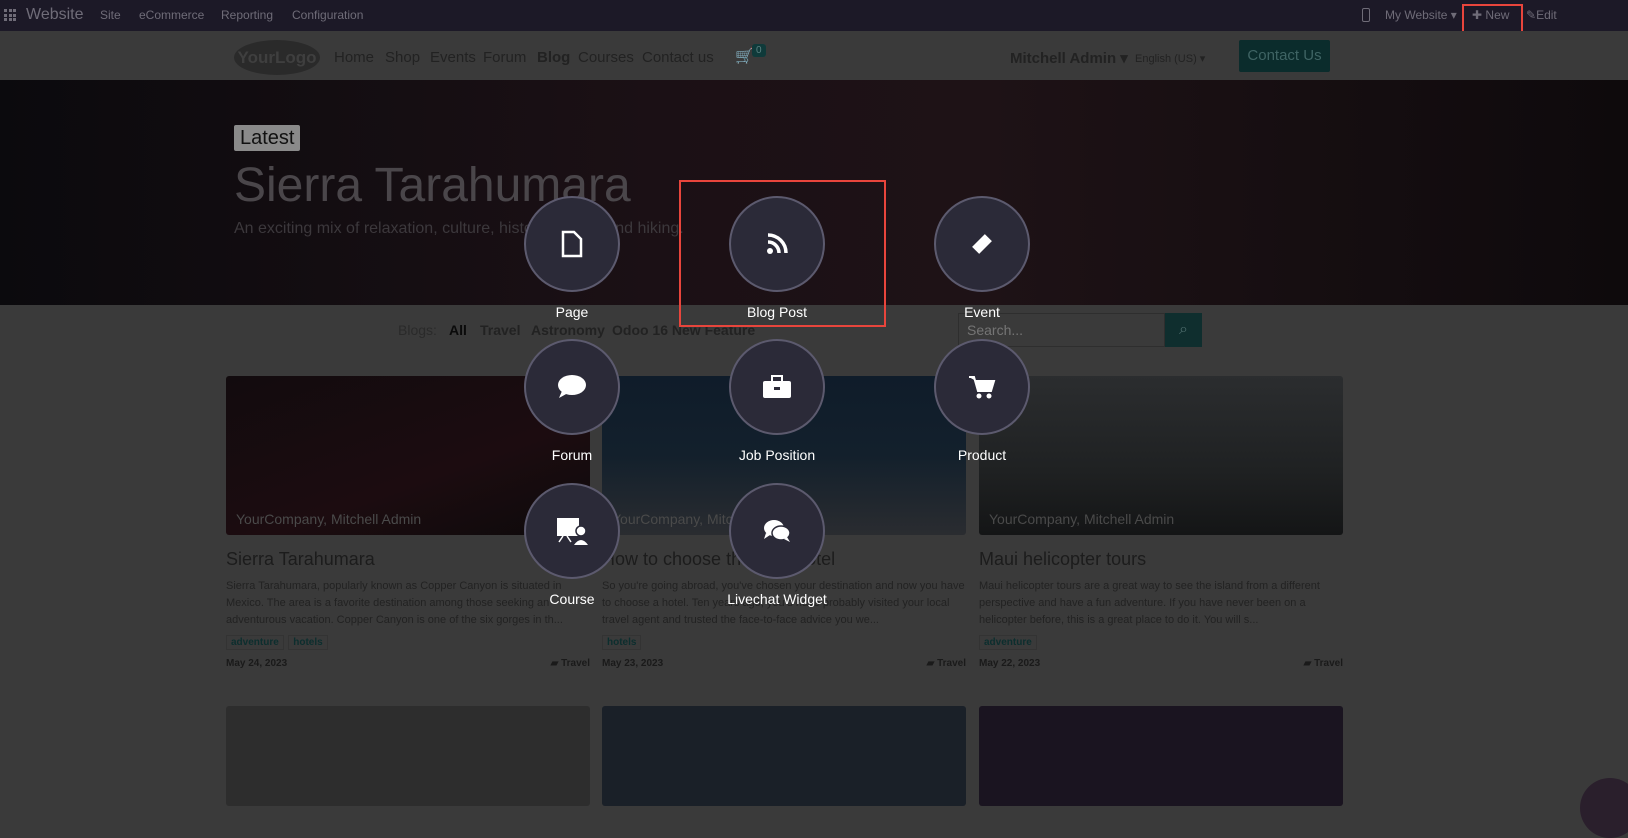 The width and height of the screenshot is (1628, 838). I want to click on language-selector: English (US) ▾, so click(1170, 58).